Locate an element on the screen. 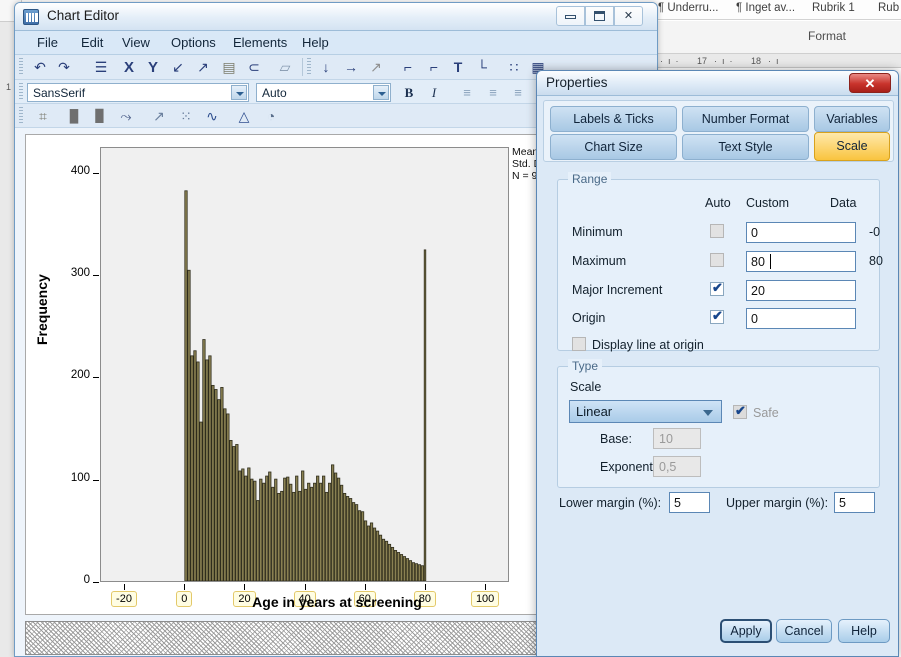 This screenshot has height=657, width=901. minimize-button is located at coordinates (570, 16).